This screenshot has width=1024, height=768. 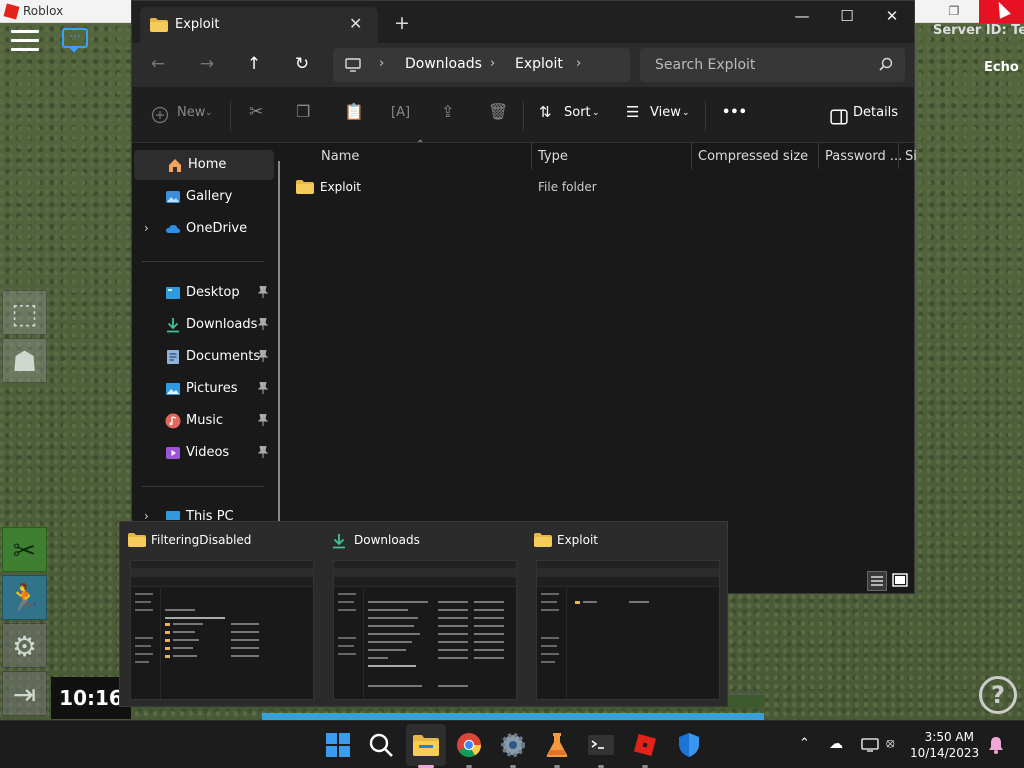 What do you see at coordinates (498, 111) in the screenshot?
I see `delete-icon: 🗑` at bounding box center [498, 111].